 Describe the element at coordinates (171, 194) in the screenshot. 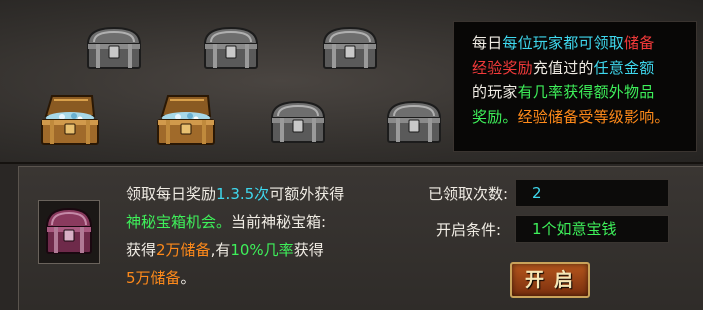

I see `desc-text: 领取每日奖励` at that location.